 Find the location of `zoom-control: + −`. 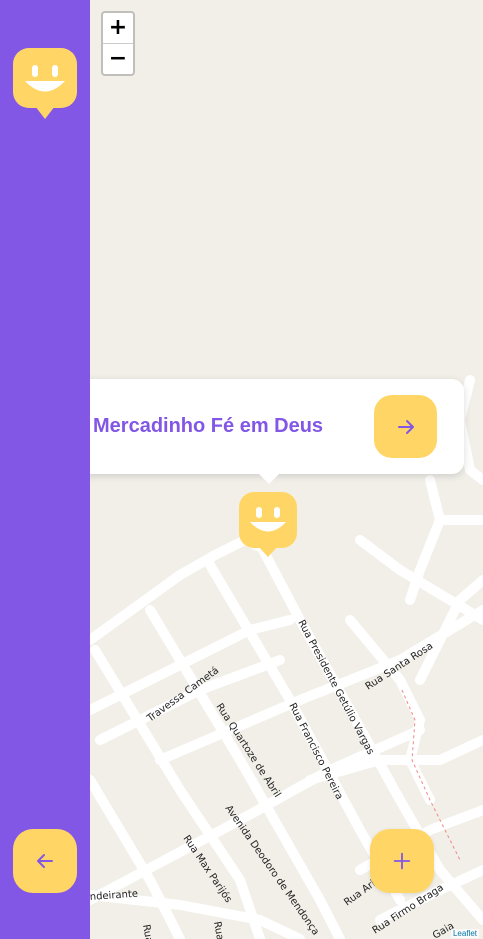

zoom-control: + − is located at coordinates (118, 43).